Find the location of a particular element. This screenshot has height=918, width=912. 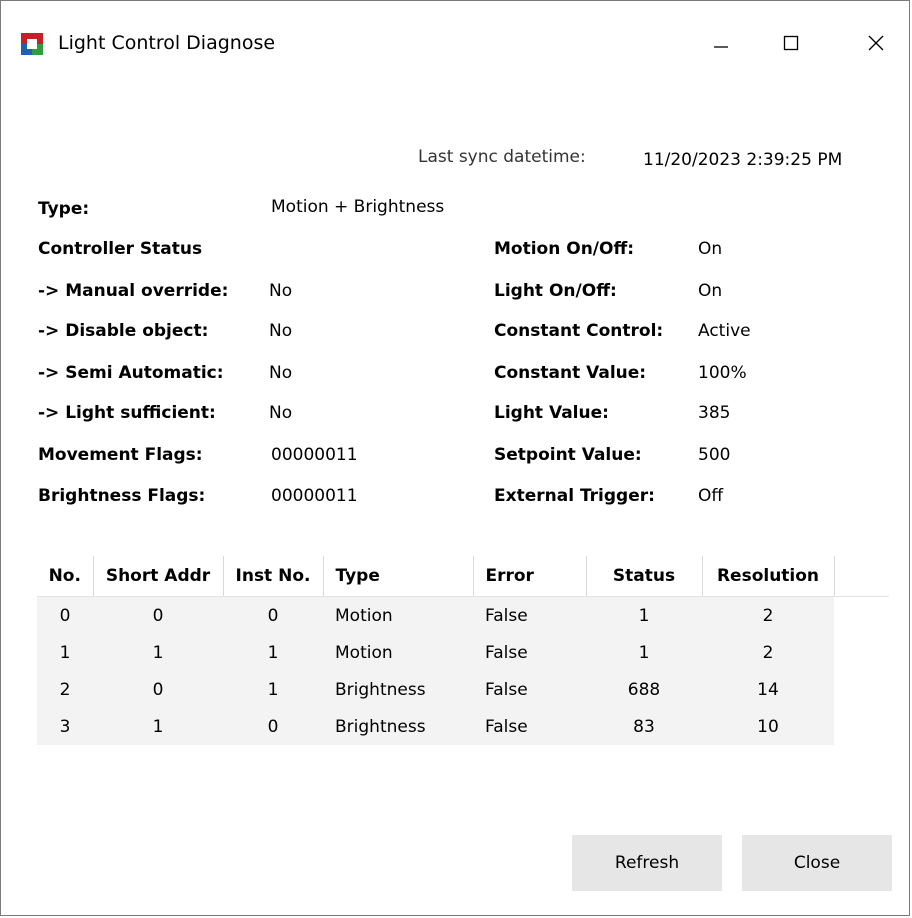

table-row: 0 0 0 Motion False 1 2 is located at coordinates (463, 615).